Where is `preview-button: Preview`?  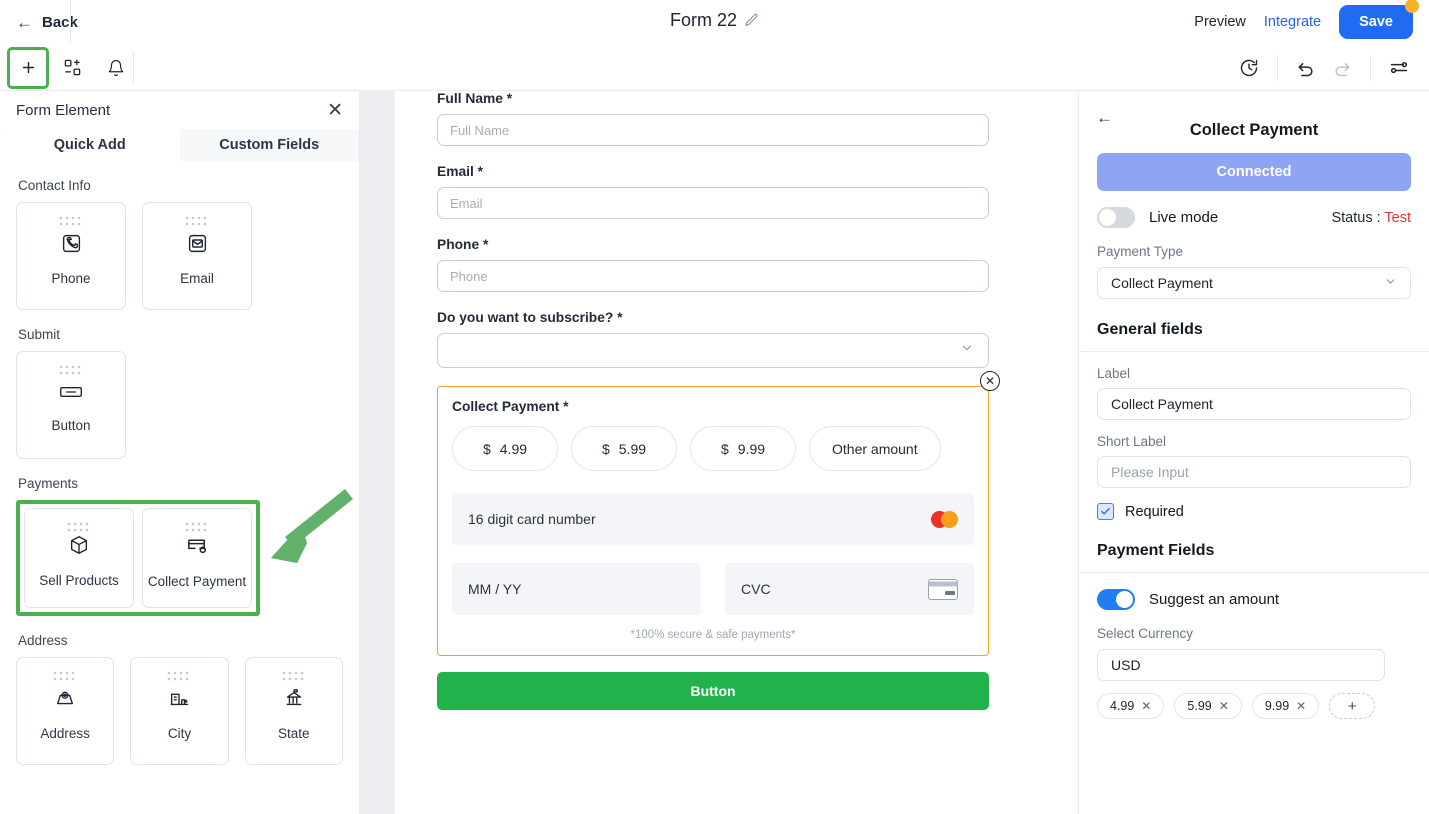 preview-button: Preview is located at coordinates (1220, 22).